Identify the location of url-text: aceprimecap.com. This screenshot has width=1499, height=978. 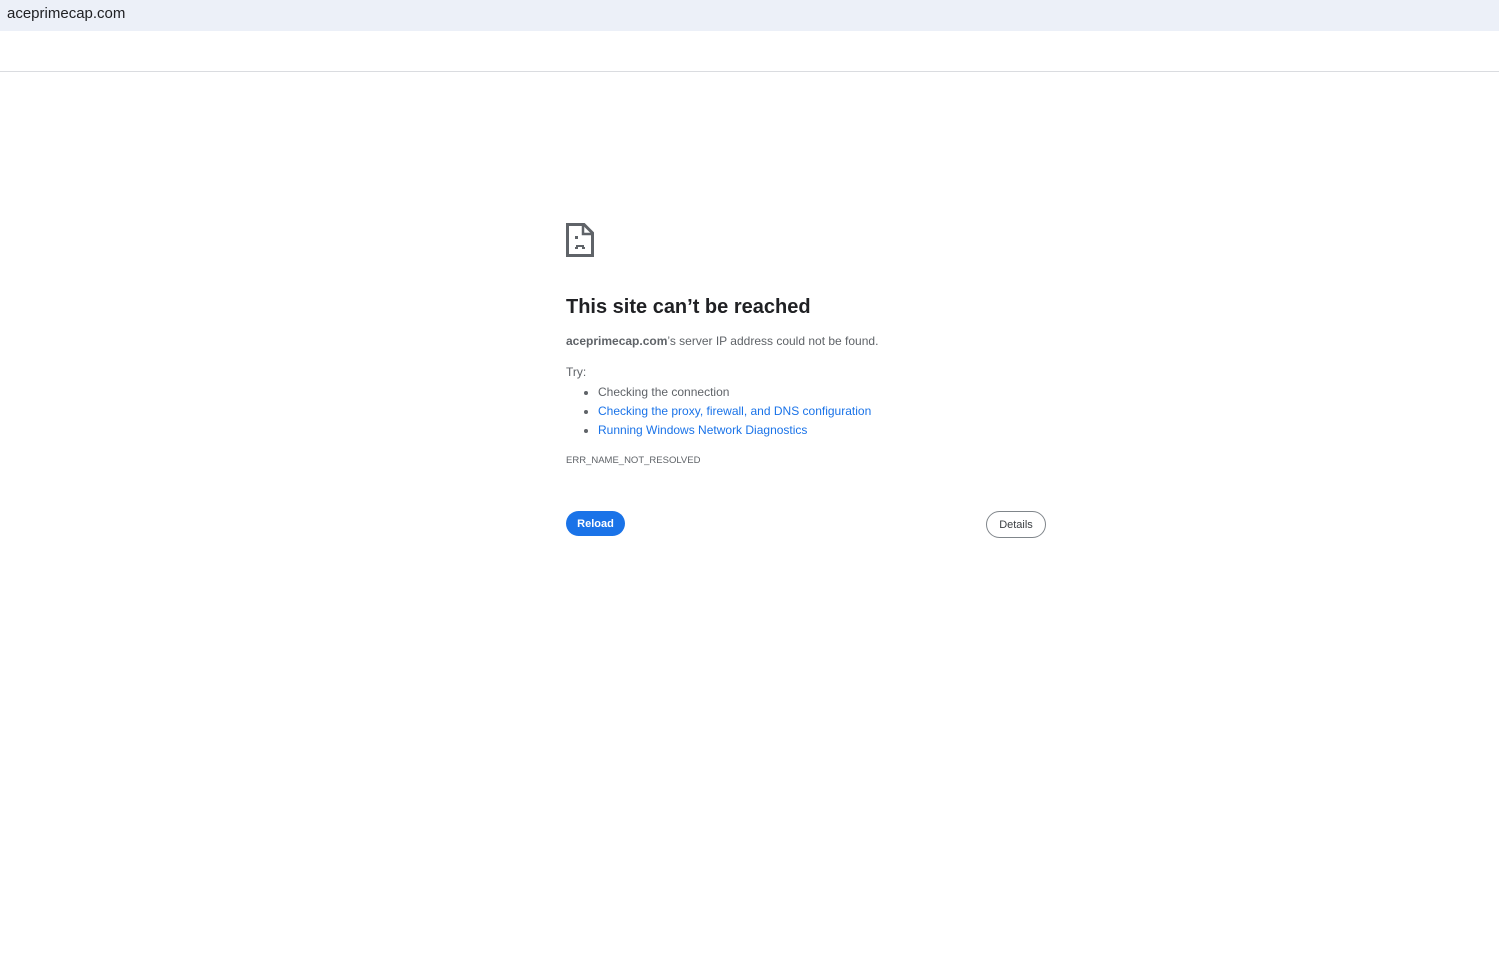
(66, 13).